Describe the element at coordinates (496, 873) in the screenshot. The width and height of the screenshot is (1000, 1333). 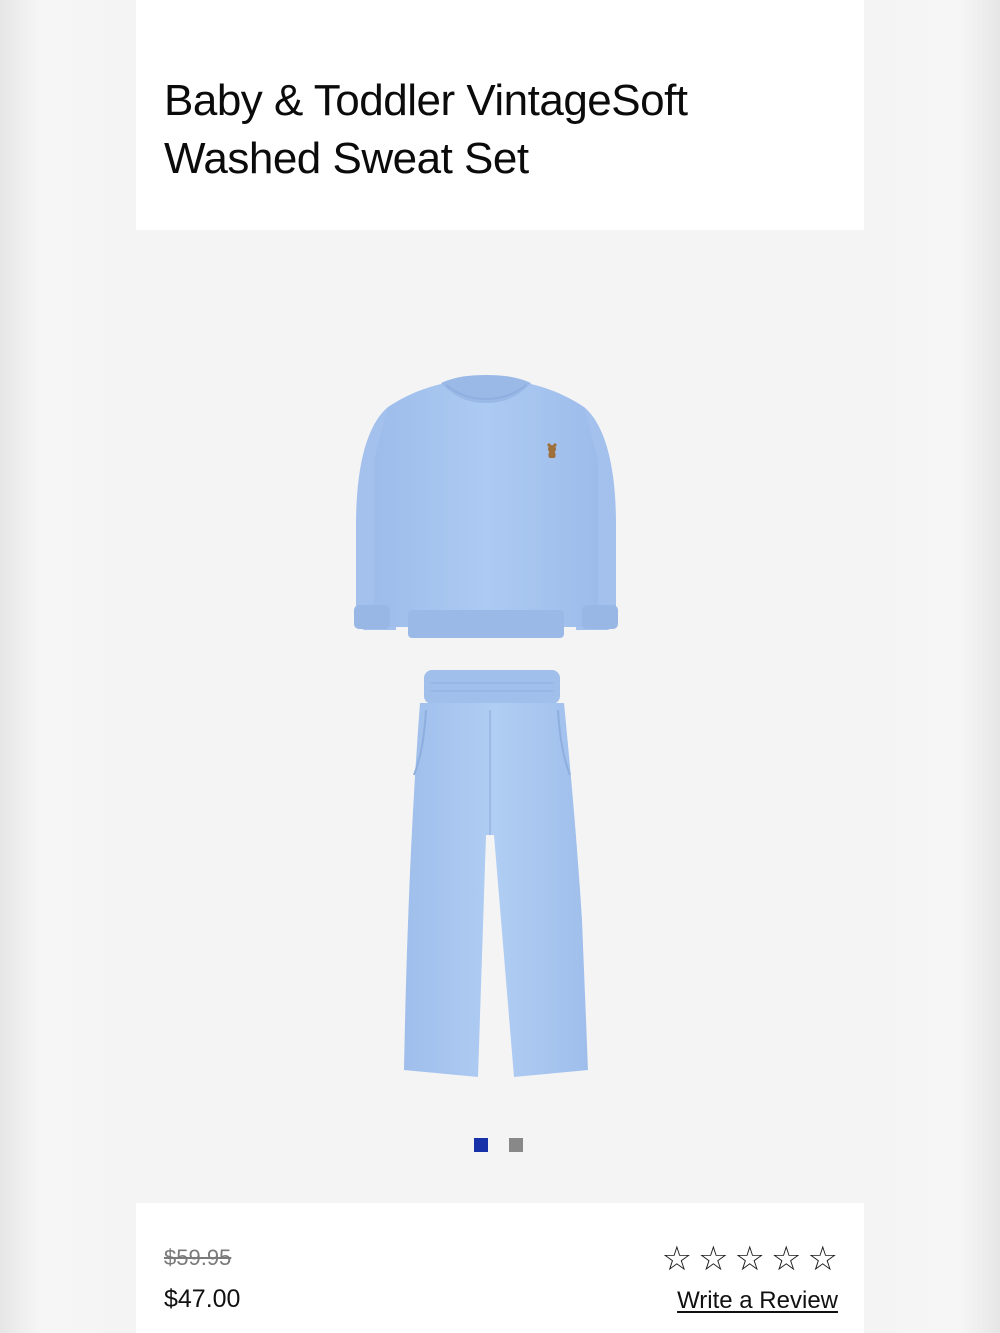
I see `sweatpants` at that location.